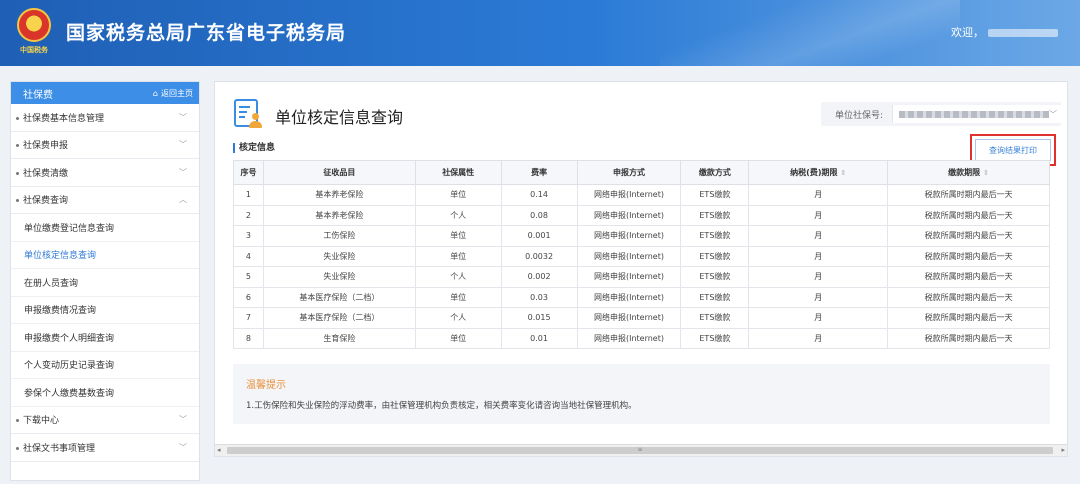  What do you see at coordinates (155, 93) in the screenshot?
I see `home-icon: ⌂` at bounding box center [155, 93].